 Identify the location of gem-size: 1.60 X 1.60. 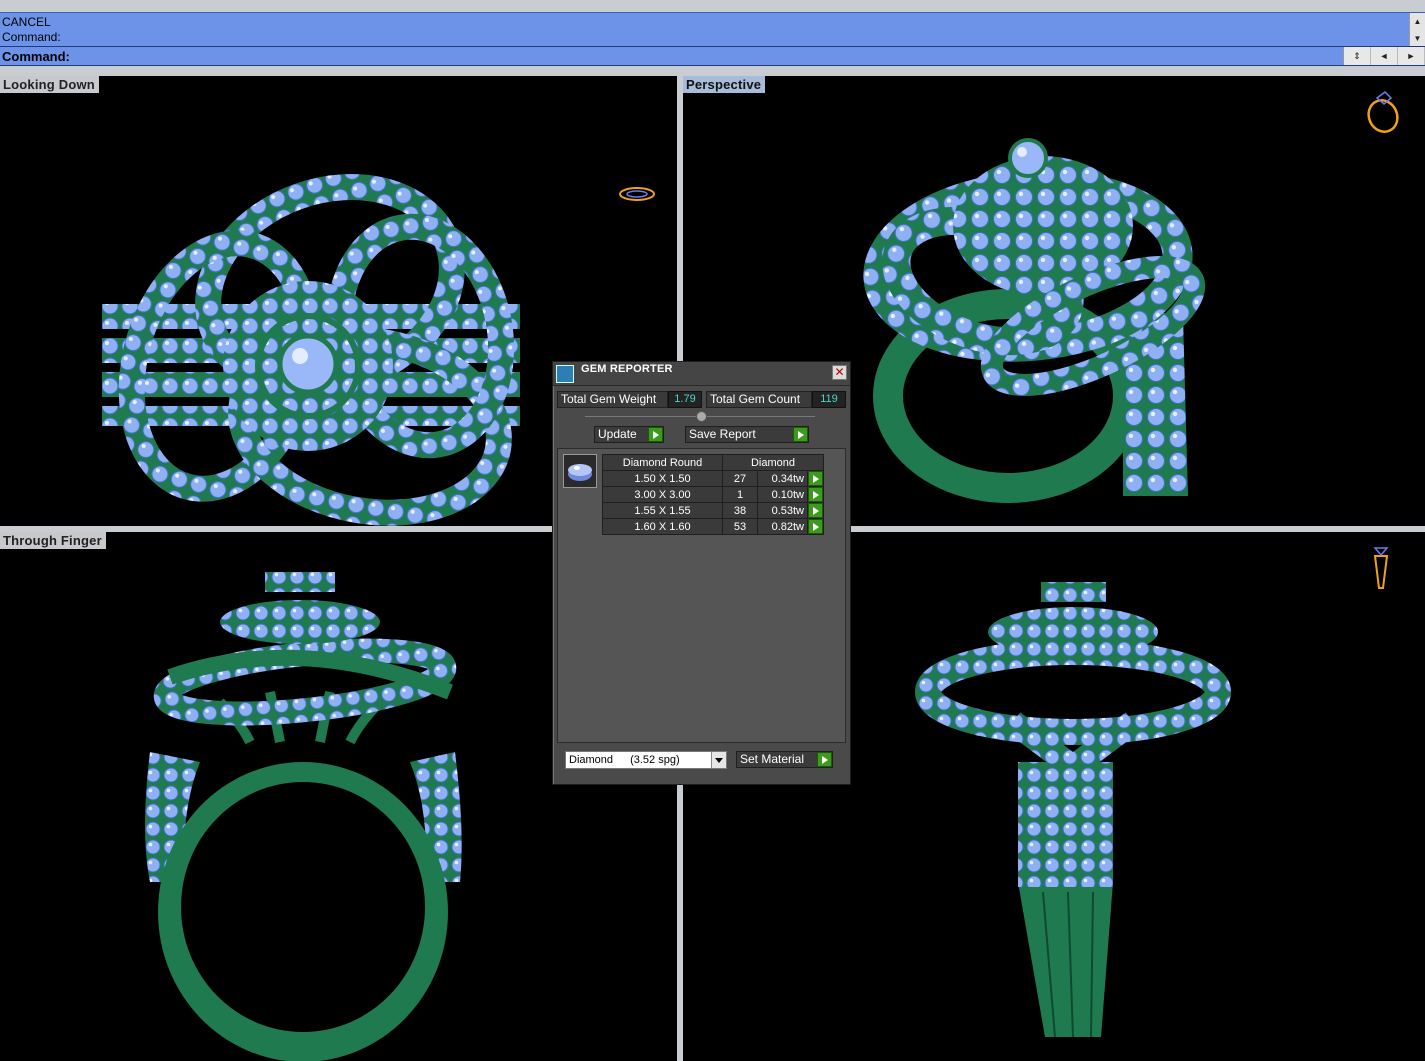
(662, 526).